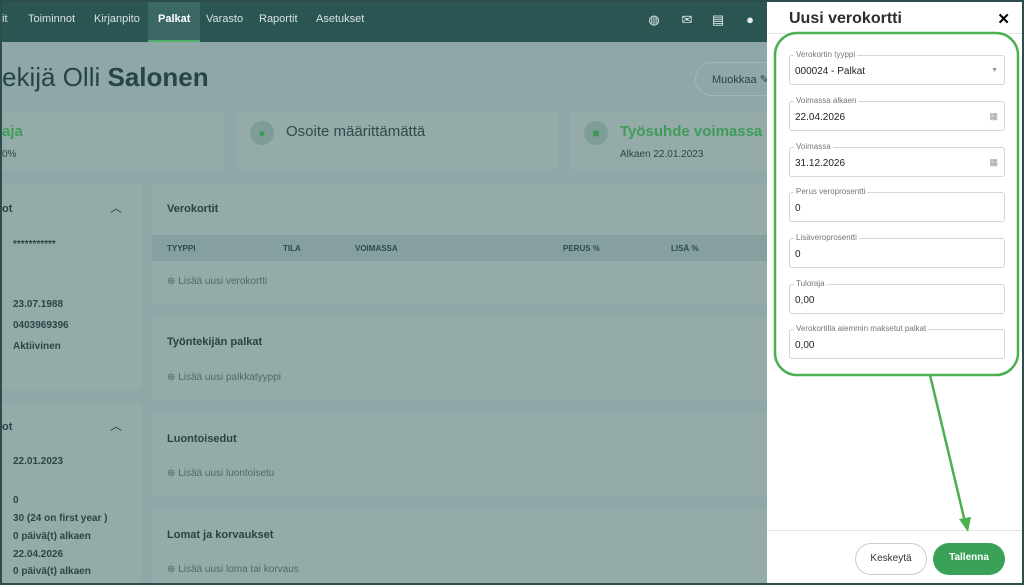  What do you see at coordinates (965, 524) in the screenshot?
I see `arrow-head` at bounding box center [965, 524].